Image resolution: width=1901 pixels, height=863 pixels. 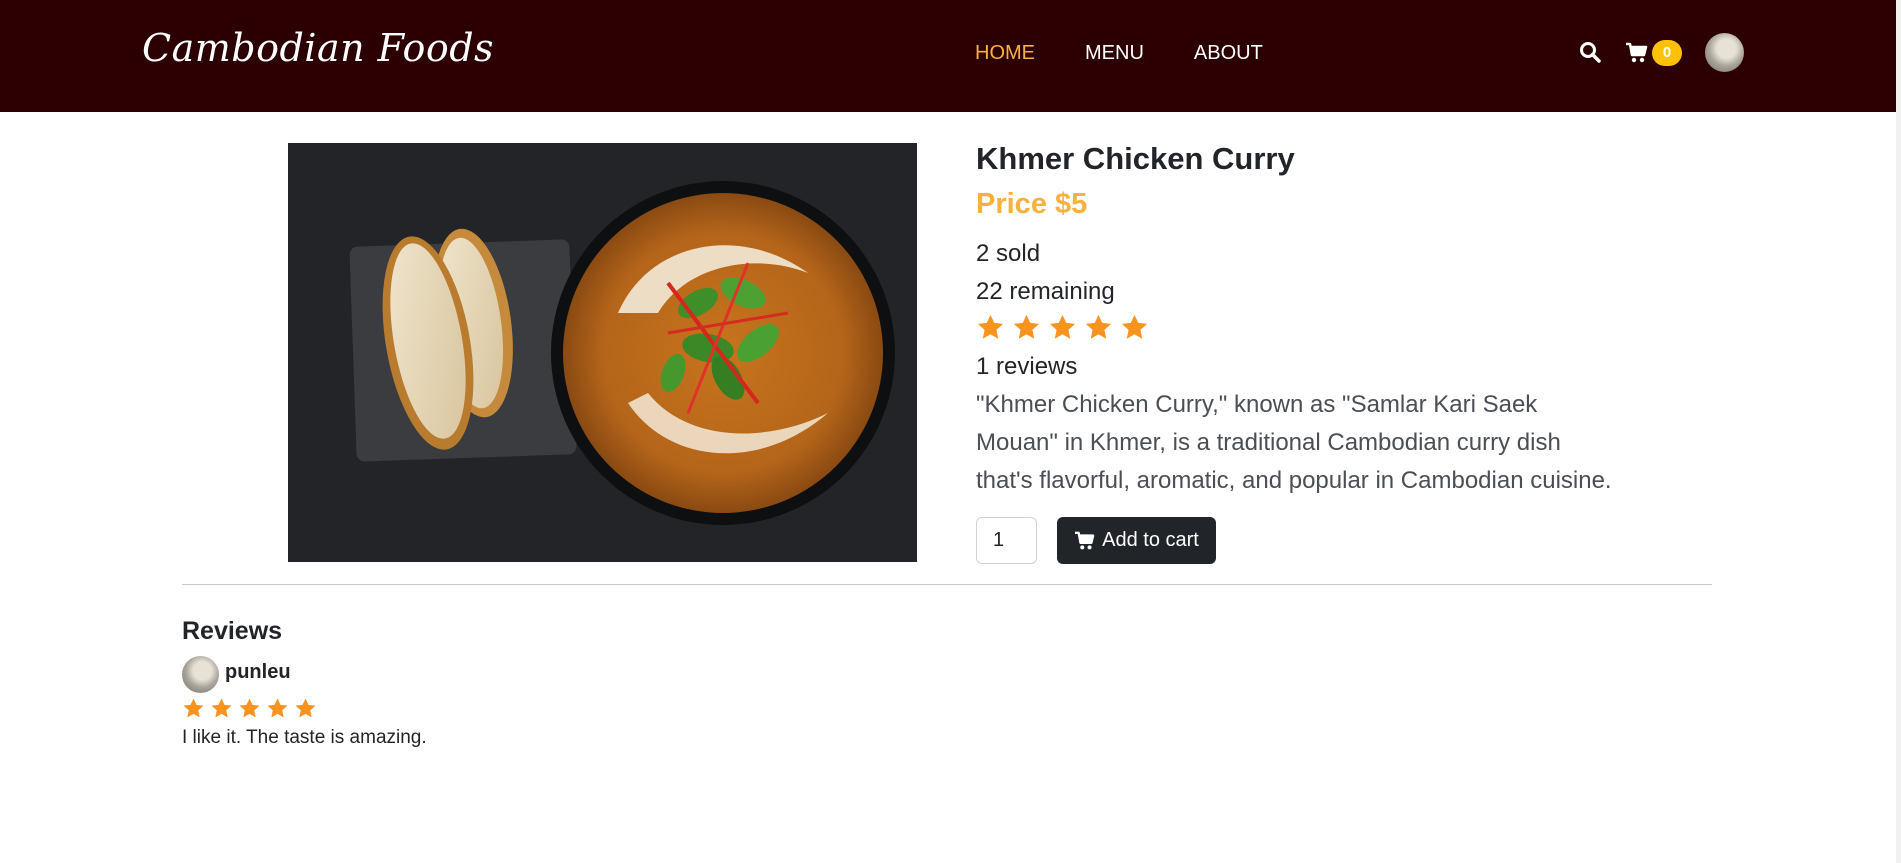 I want to click on reviews-count: 1 reviews, so click(x=1027, y=366).